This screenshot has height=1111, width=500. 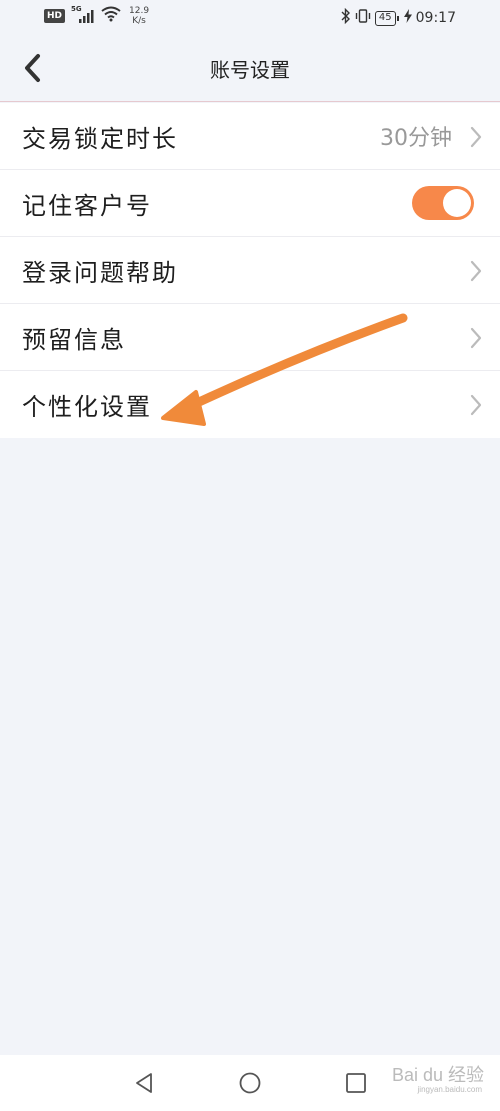 I want to click on remember-customer-toggle, so click(x=443, y=203).